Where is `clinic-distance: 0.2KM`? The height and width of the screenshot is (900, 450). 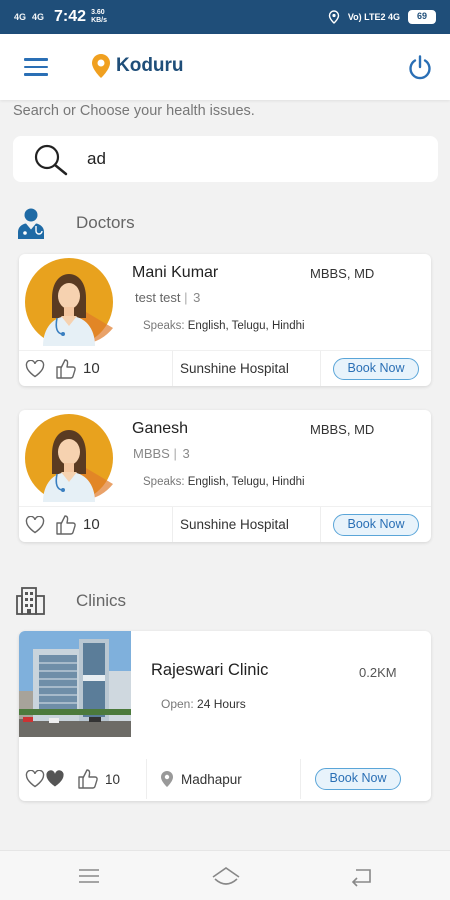 clinic-distance: 0.2KM is located at coordinates (378, 672).